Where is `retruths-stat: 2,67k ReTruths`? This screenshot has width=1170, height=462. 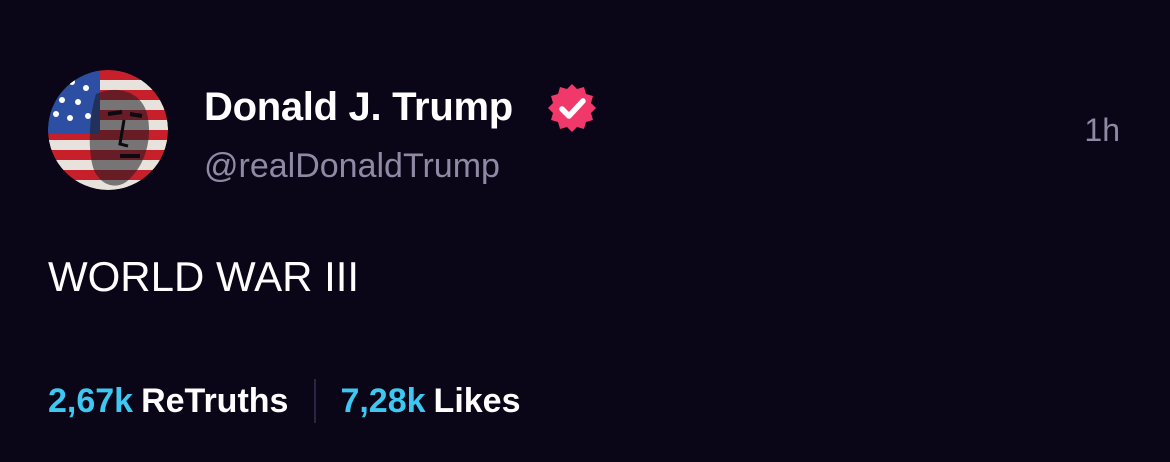 retruths-stat: 2,67k ReTruths is located at coordinates (168, 401).